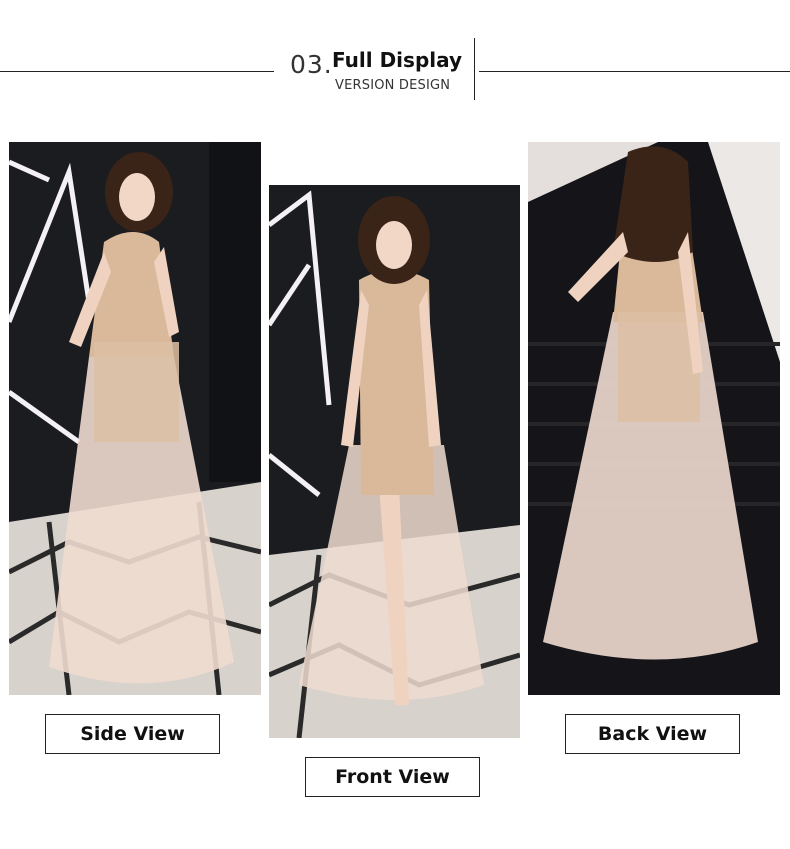 This screenshot has width=790, height=849. Describe the element at coordinates (474, 69) in the screenshot. I see `header-divider` at that location.